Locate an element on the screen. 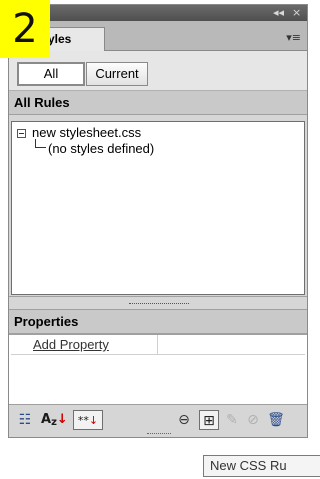 The height and width of the screenshot is (479, 320). new-css-rule-icon: ⊞ is located at coordinates (209, 420).